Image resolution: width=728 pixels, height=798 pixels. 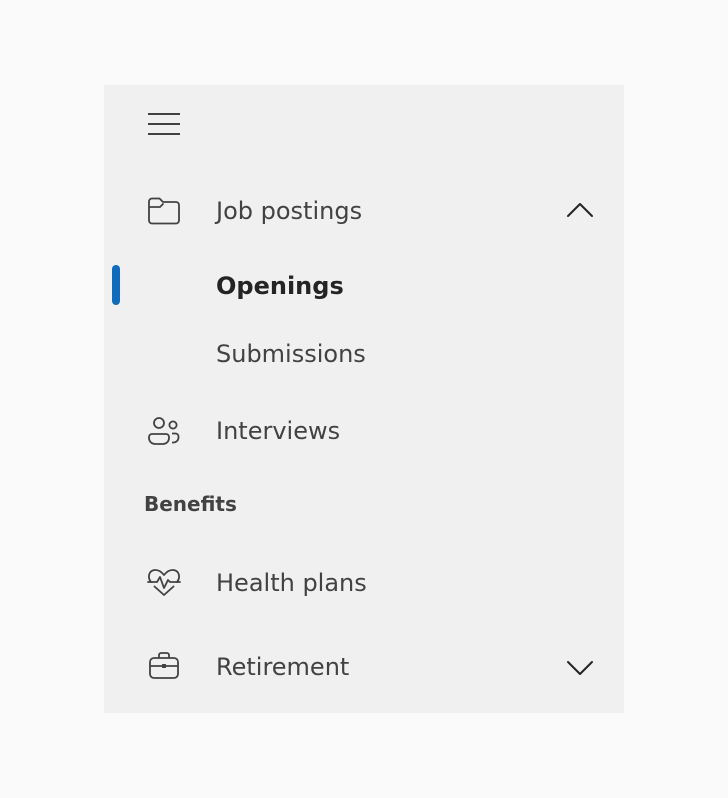 I want to click on nav-item-health-plans: Health plans, so click(x=364, y=583).